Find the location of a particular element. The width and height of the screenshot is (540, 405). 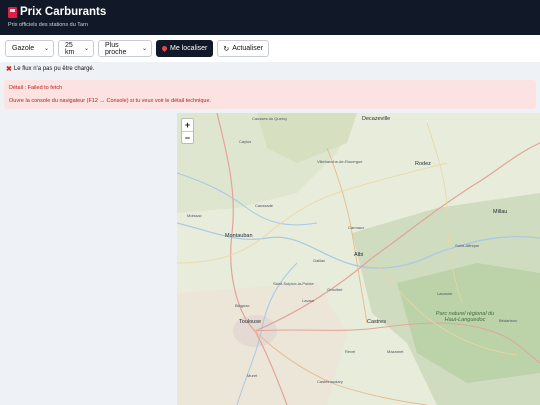

map-label: Graulhet is located at coordinates (335, 289).